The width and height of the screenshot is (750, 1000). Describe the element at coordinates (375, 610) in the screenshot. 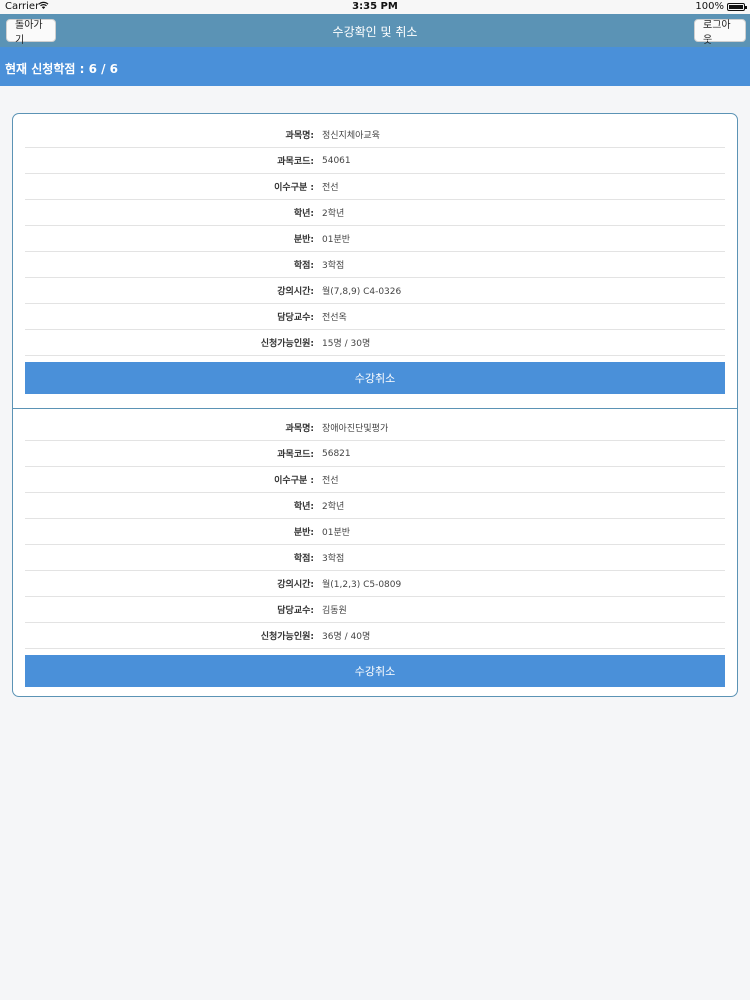

I see `course-professor-row: 담당교수: 김동원` at that location.